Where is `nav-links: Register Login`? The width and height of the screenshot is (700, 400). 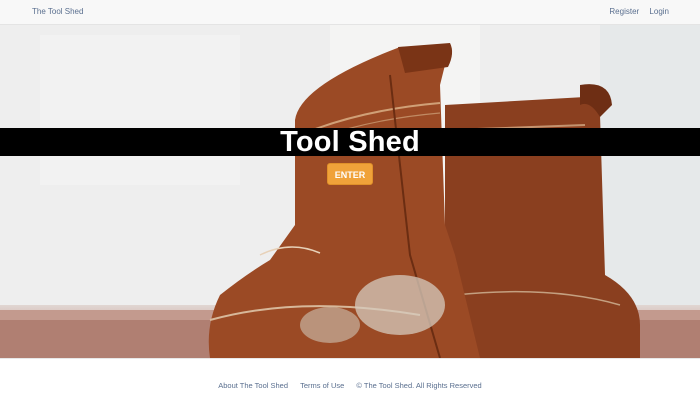
nav-links: Register Login is located at coordinates (635, 11).